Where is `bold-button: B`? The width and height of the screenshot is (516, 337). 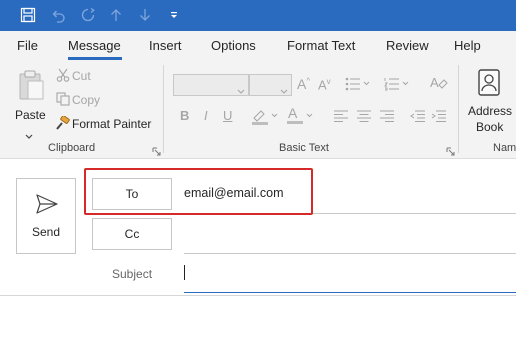
bold-button: B is located at coordinates (184, 115).